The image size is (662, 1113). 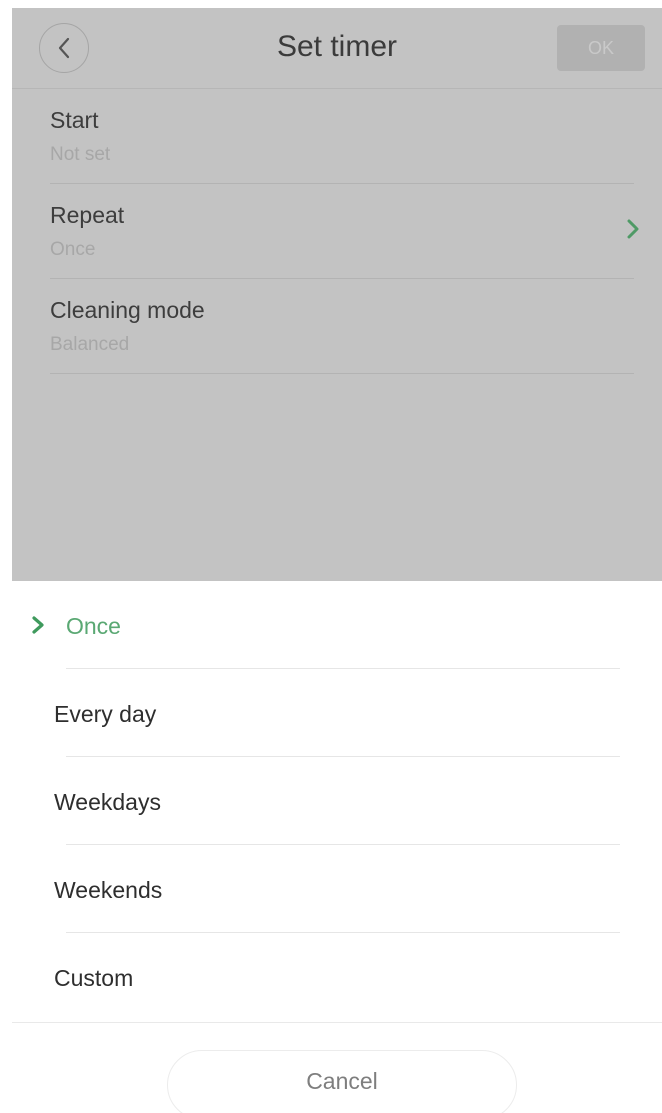 What do you see at coordinates (601, 48) in the screenshot?
I see `ok-button: OK` at bounding box center [601, 48].